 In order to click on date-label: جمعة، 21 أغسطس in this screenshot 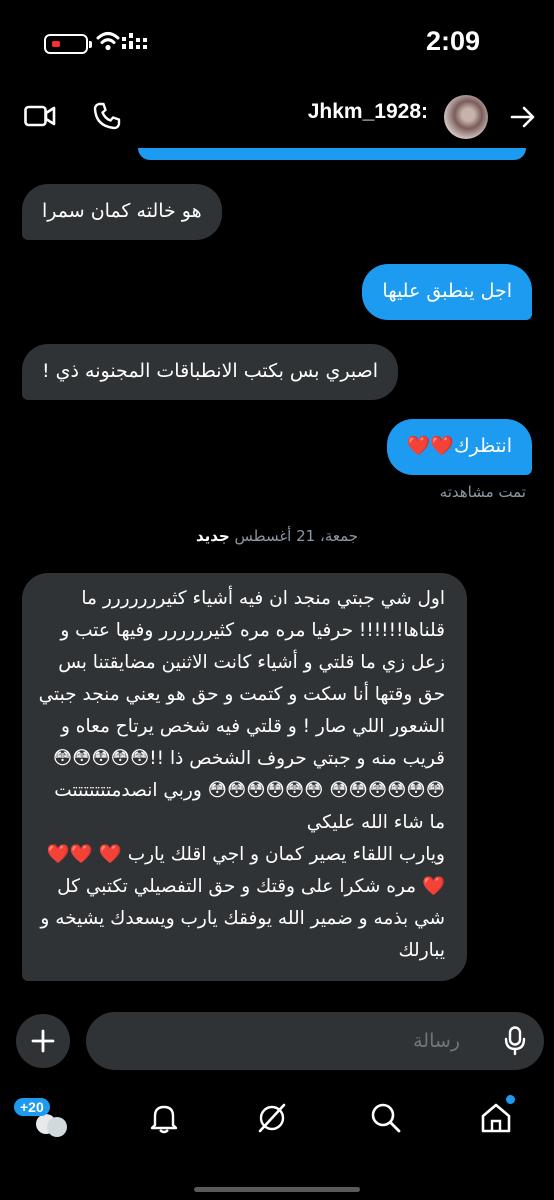, I will do `click(296, 536)`.